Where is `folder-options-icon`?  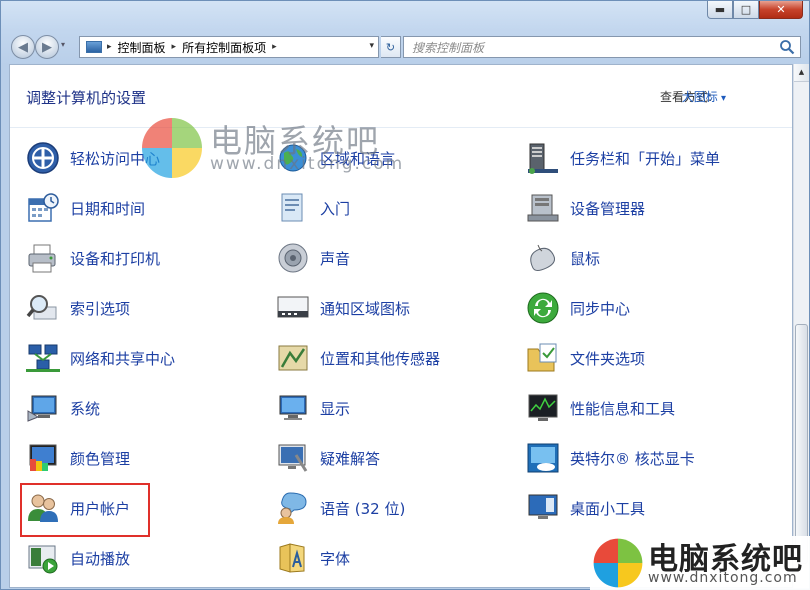 folder-options-icon is located at coordinates (542, 357).